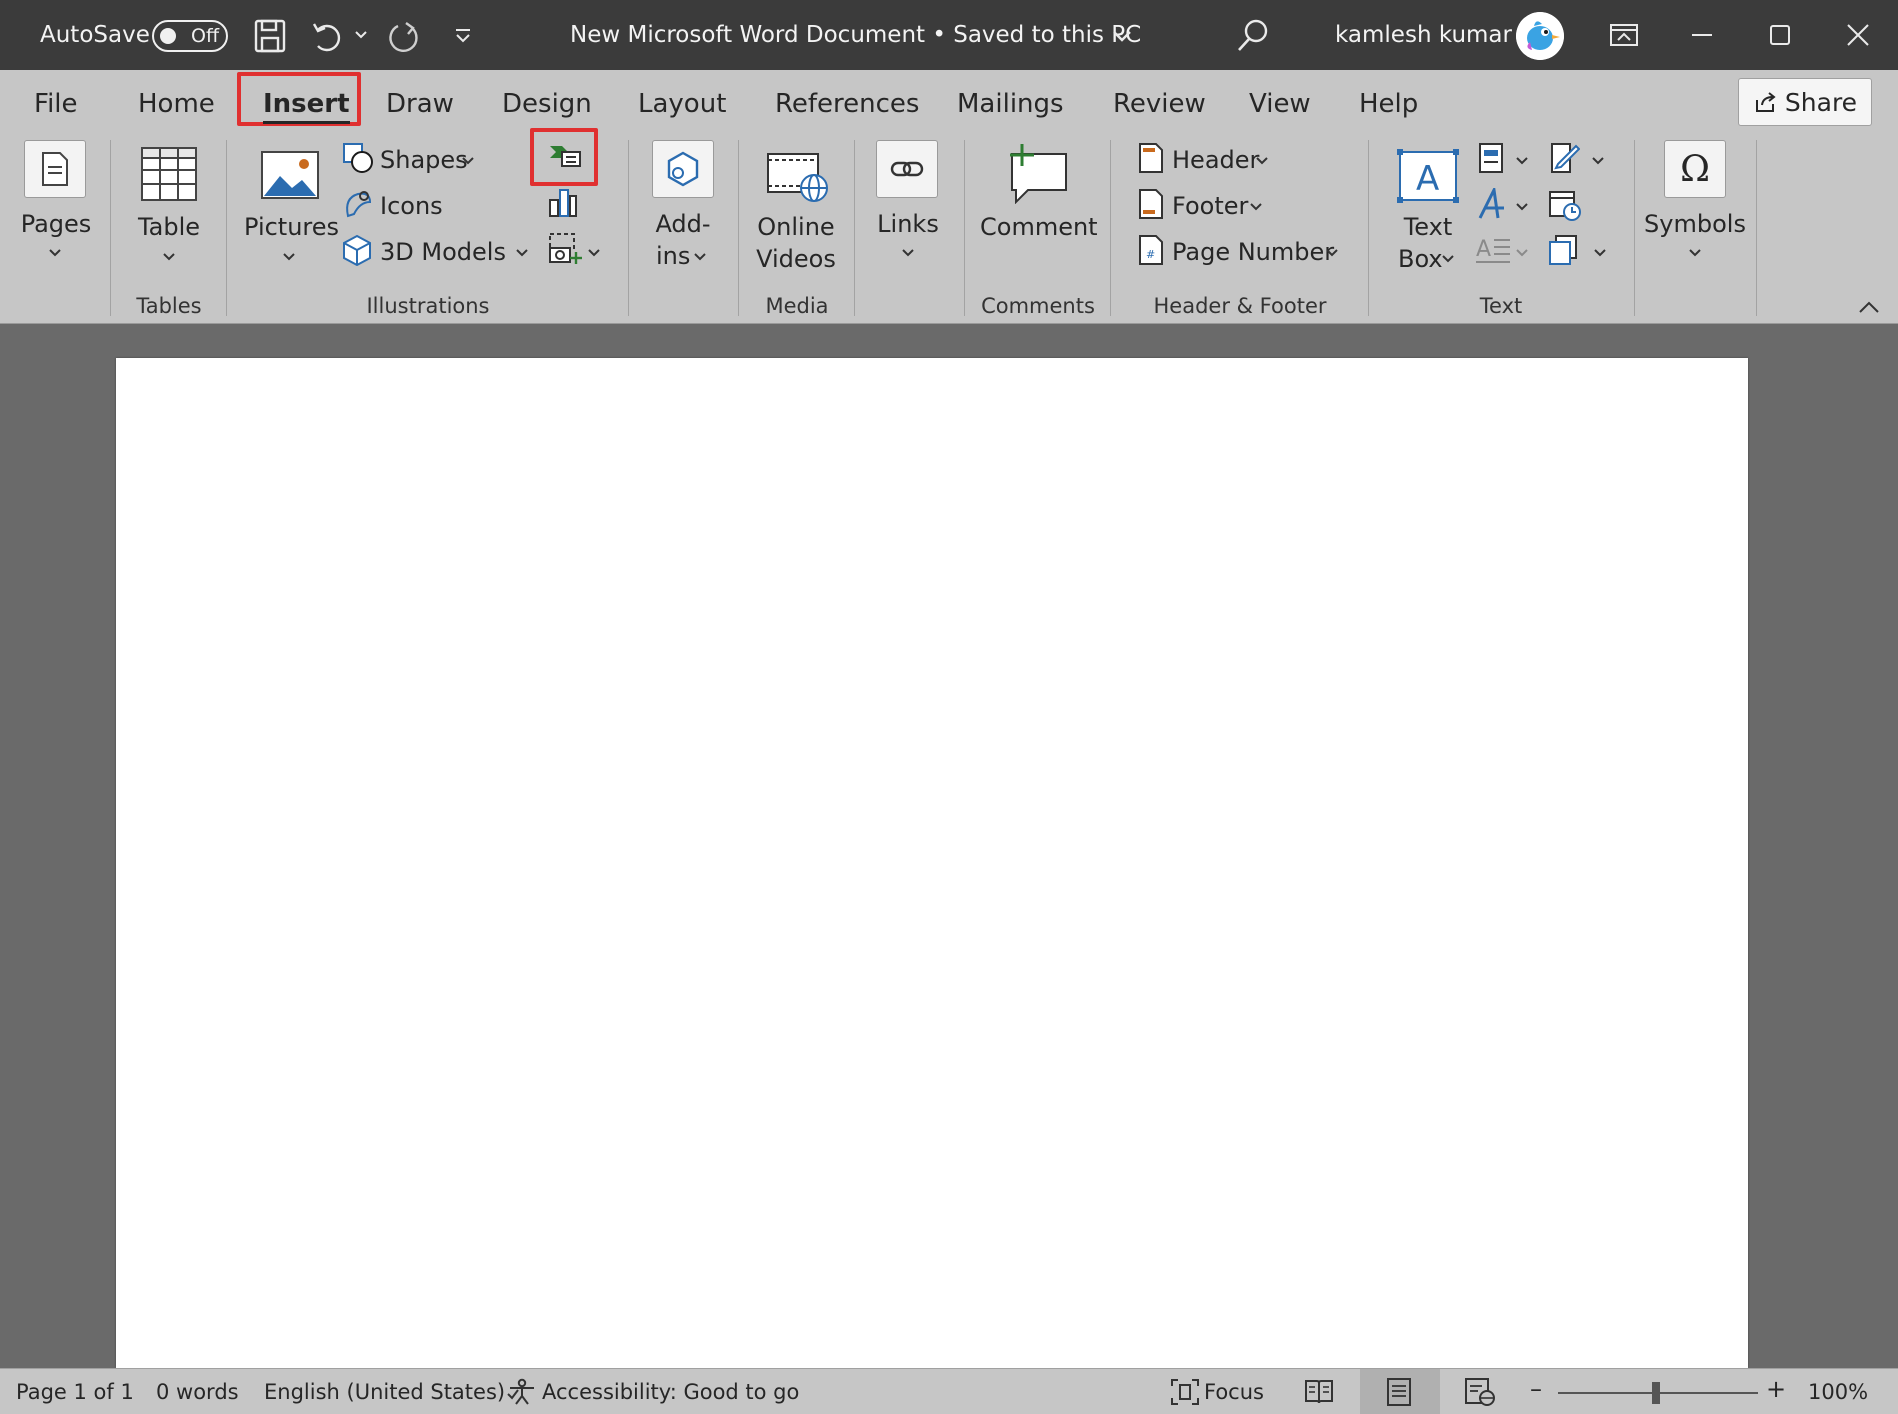 This screenshot has height=1414, width=1898. What do you see at coordinates (1036, 173) in the screenshot?
I see `comment-icon` at bounding box center [1036, 173].